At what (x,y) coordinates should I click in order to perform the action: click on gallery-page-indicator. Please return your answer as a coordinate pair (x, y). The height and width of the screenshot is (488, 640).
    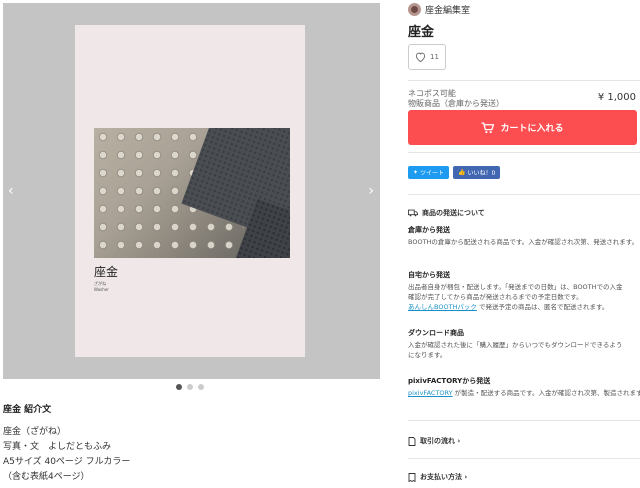
    Looking at the image, I should click on (190, 387).